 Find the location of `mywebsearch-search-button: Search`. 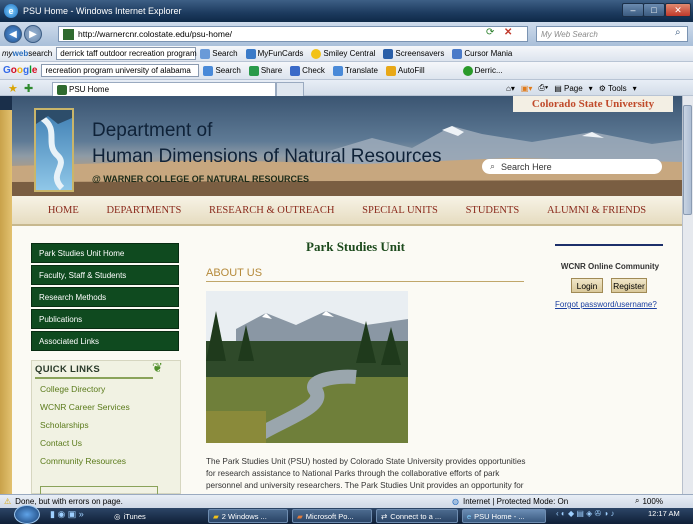

mywebsearch-search-button: Search is located at coordinates (219, 53).